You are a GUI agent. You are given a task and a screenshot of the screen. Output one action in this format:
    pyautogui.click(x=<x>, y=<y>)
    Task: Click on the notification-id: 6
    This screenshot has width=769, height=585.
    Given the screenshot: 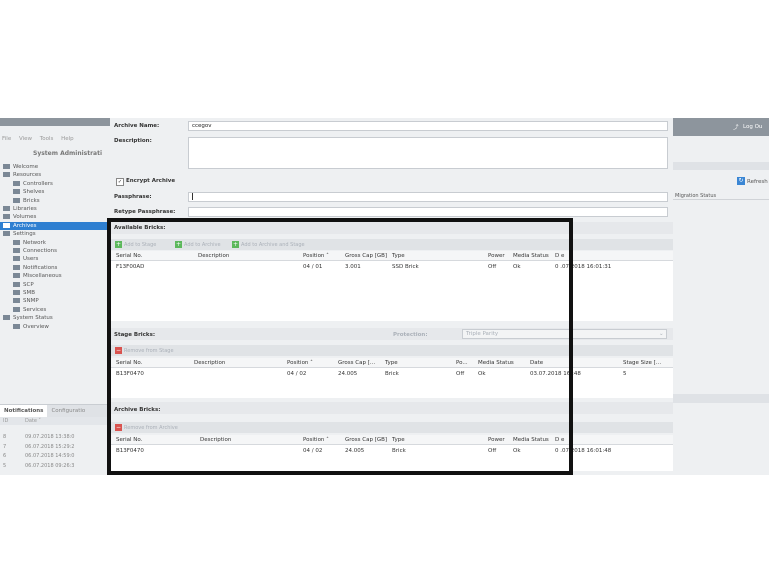 What is the action you would take?
    pyautogui.click(x=5, y=456)
    